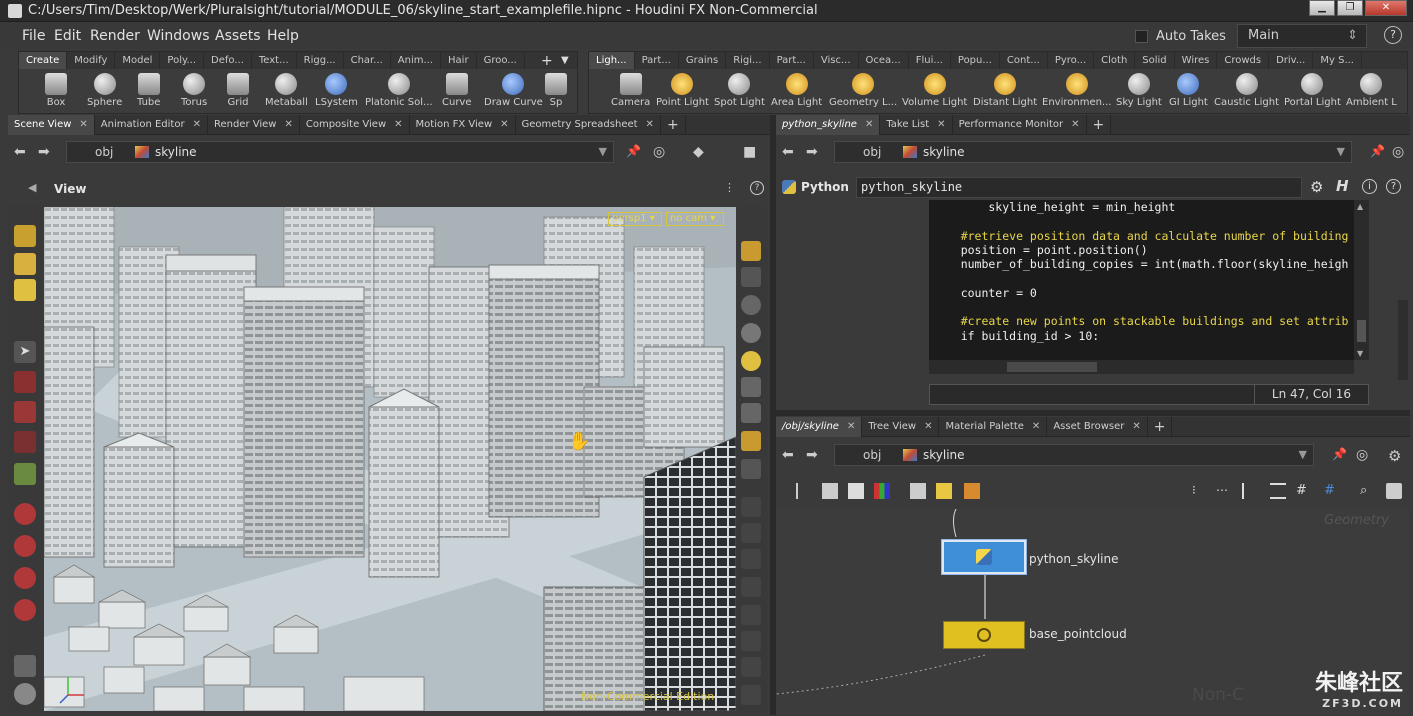 This screenshot has width=1413, height=716. What do you see at coordinates (25, 610) in the screenshot?
I see `snap-curve-icon` at bounding box center [25, 610].